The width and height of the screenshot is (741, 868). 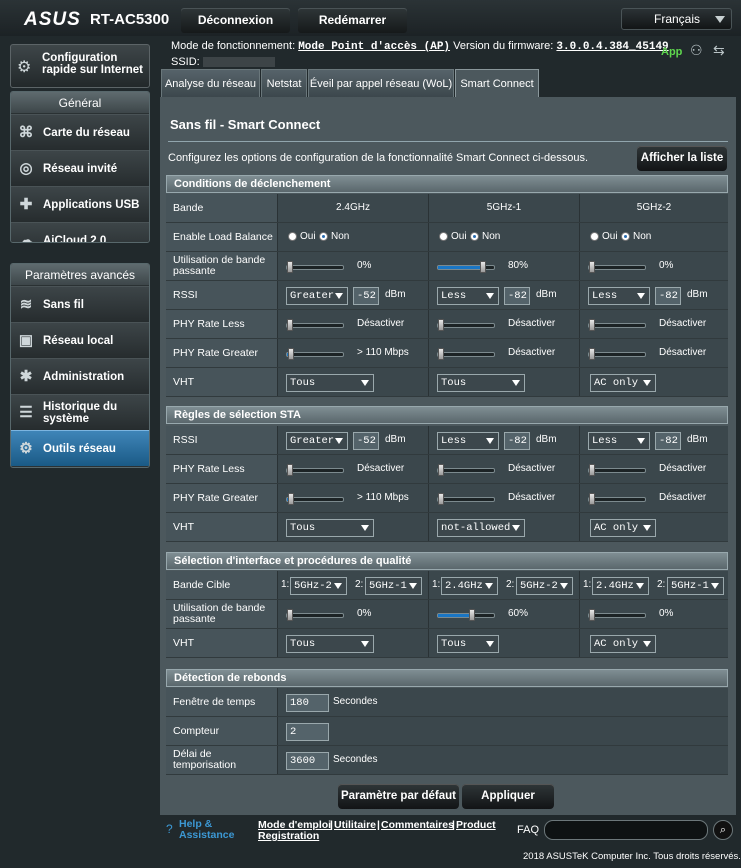 What do you see at coordinates (676, 19) in the screenshot?
I see `language-select: Français` at bounding box center [676, 19].